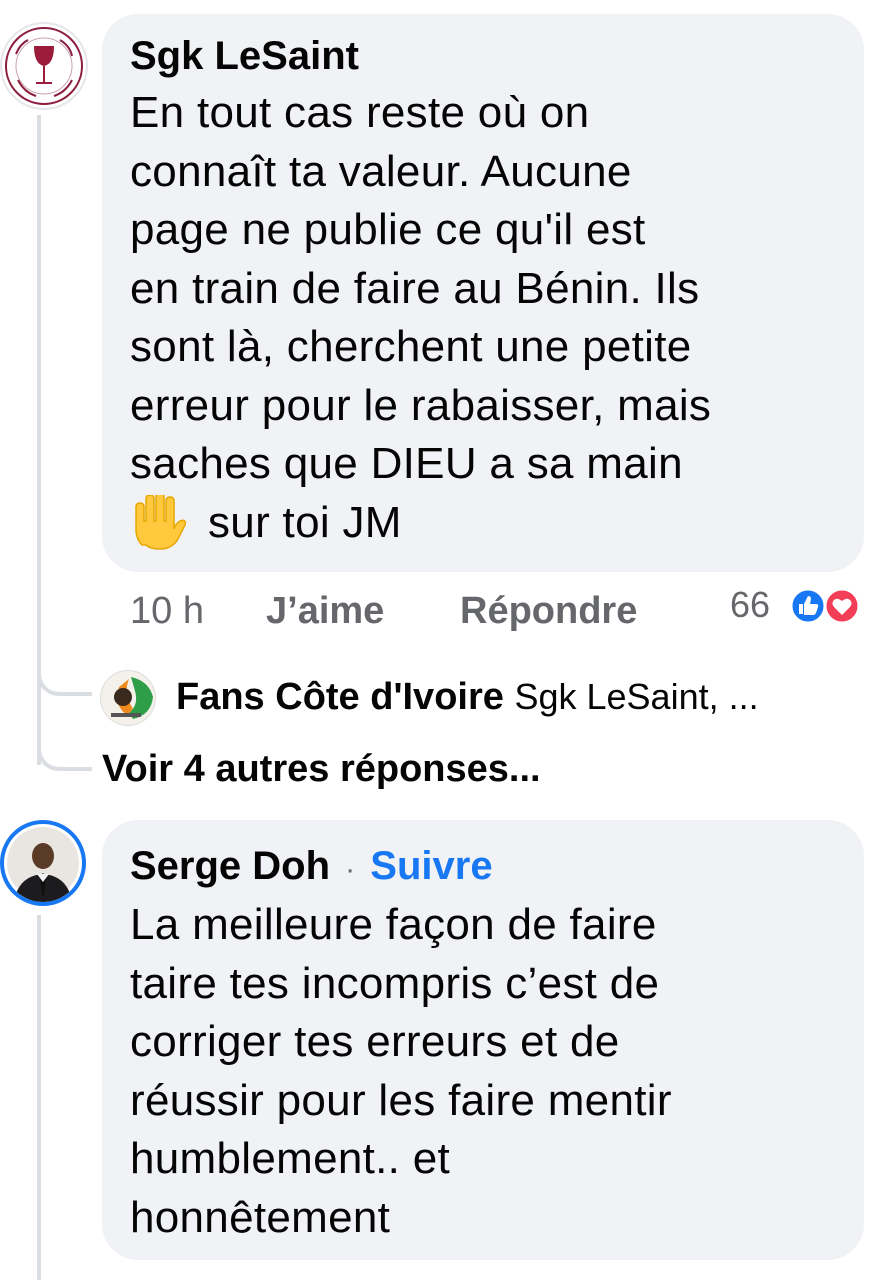 Image resolution: width=869 pixels, height=1280 pixels. I want to click on serge-doh-avatar, so click(43, 863).